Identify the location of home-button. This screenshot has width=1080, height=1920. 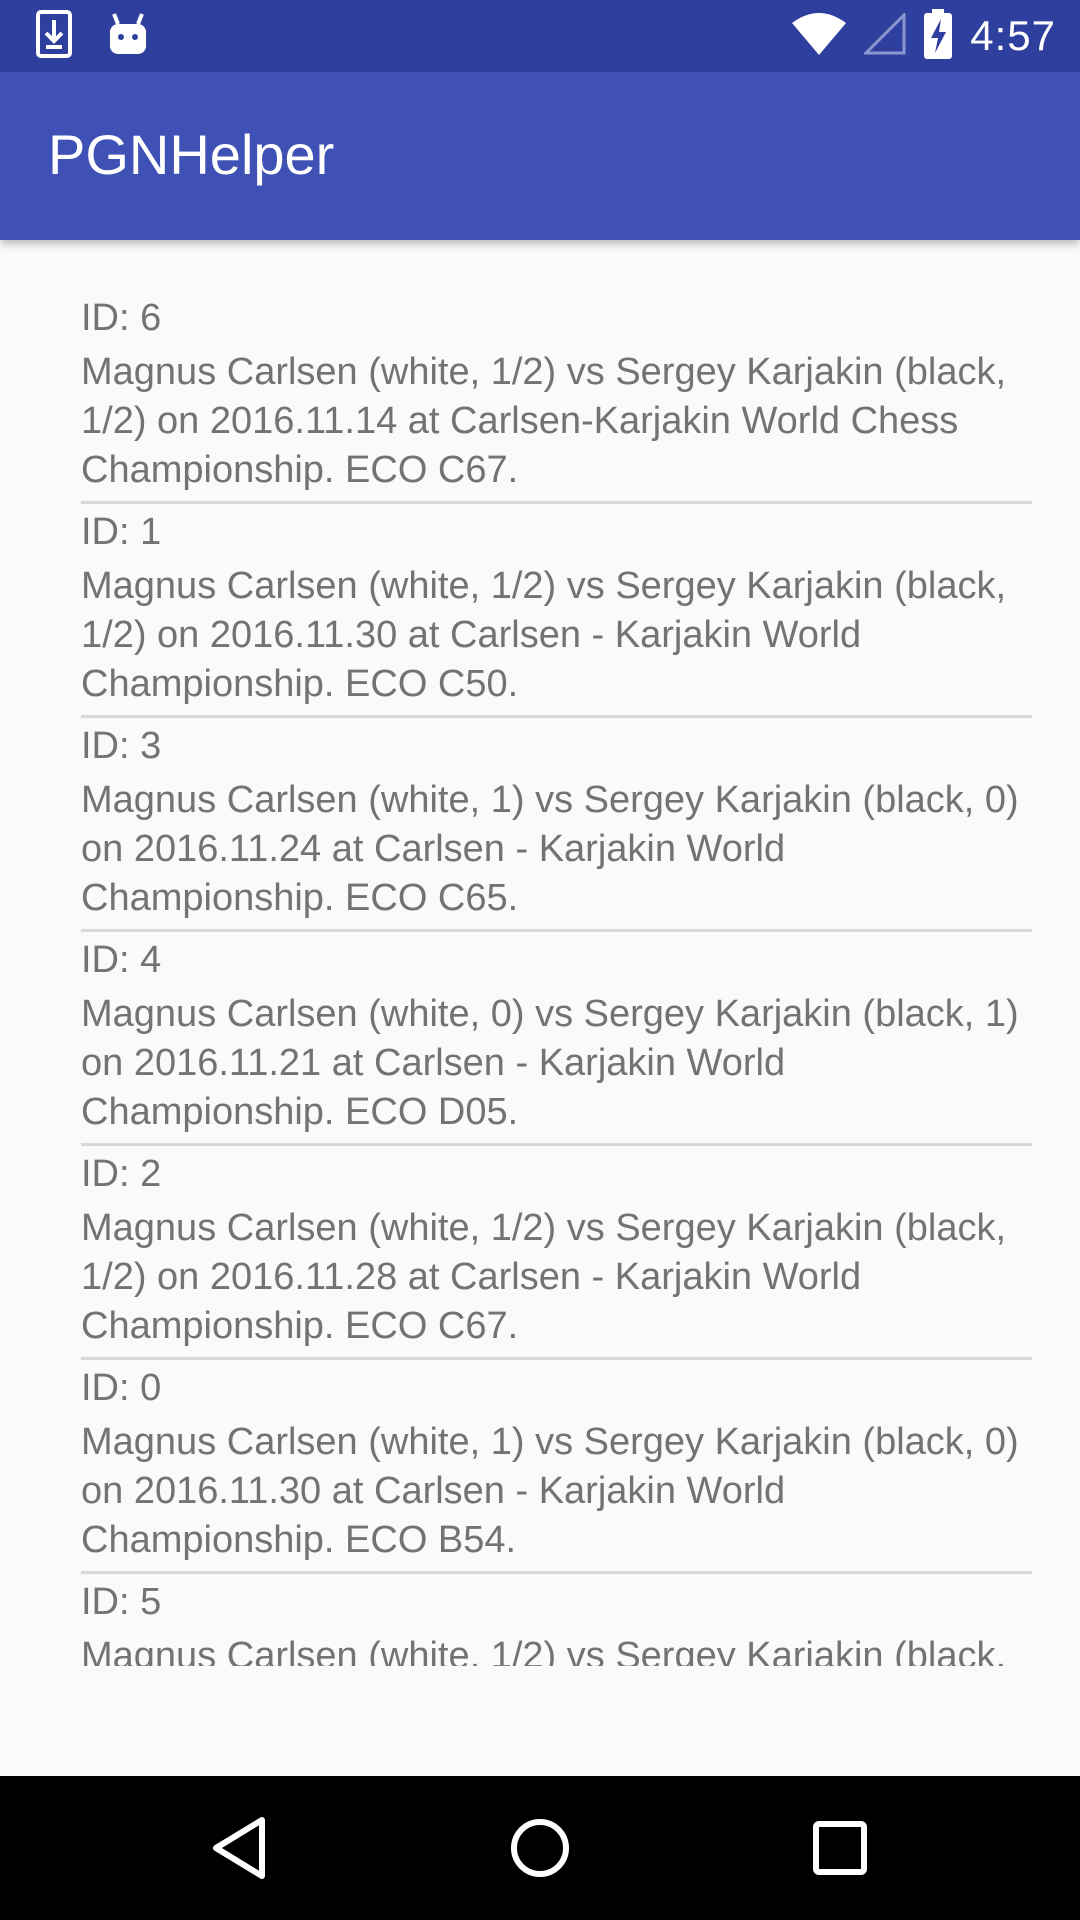
(540, 1848).